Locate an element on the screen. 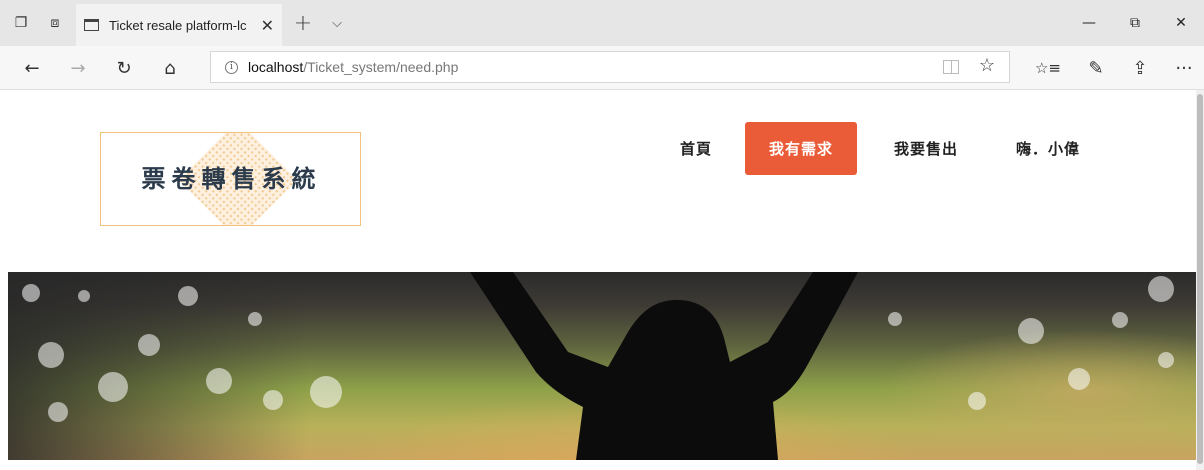  arrow-left-icon: ← is located at coordinates (32, 68).